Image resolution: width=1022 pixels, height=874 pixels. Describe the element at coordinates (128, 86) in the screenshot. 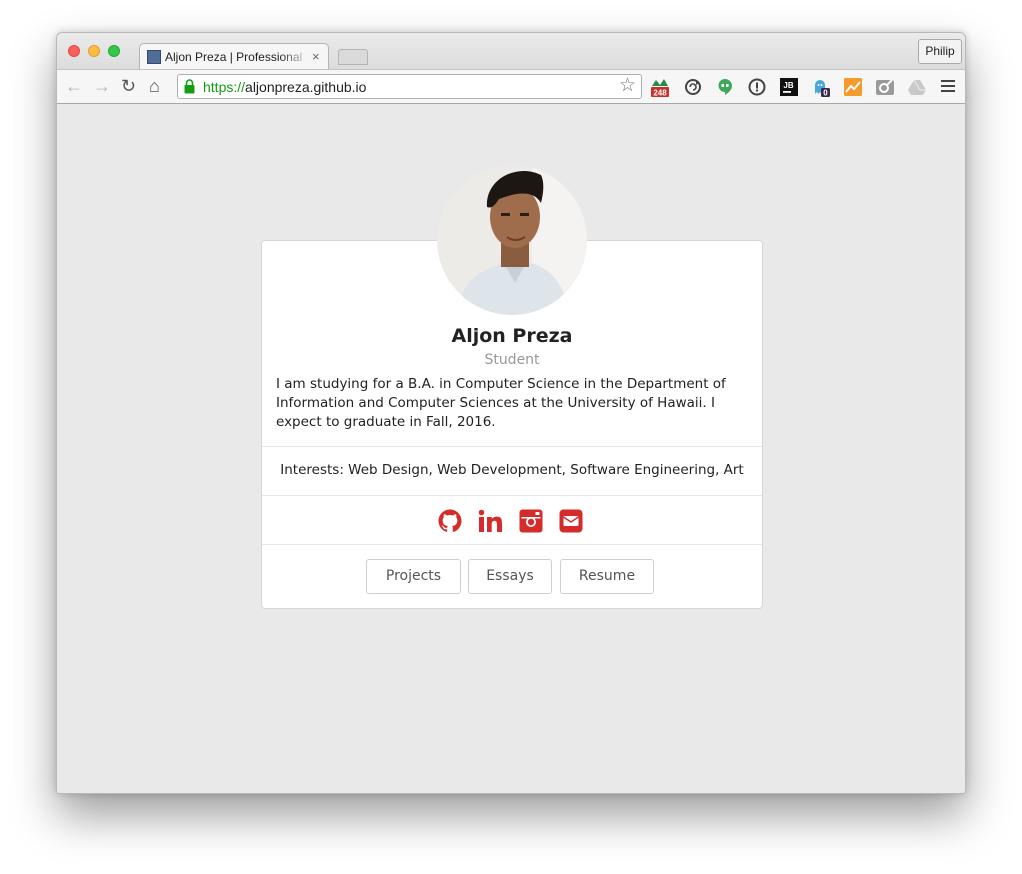

I see `reload-icon: ↻` at that location.